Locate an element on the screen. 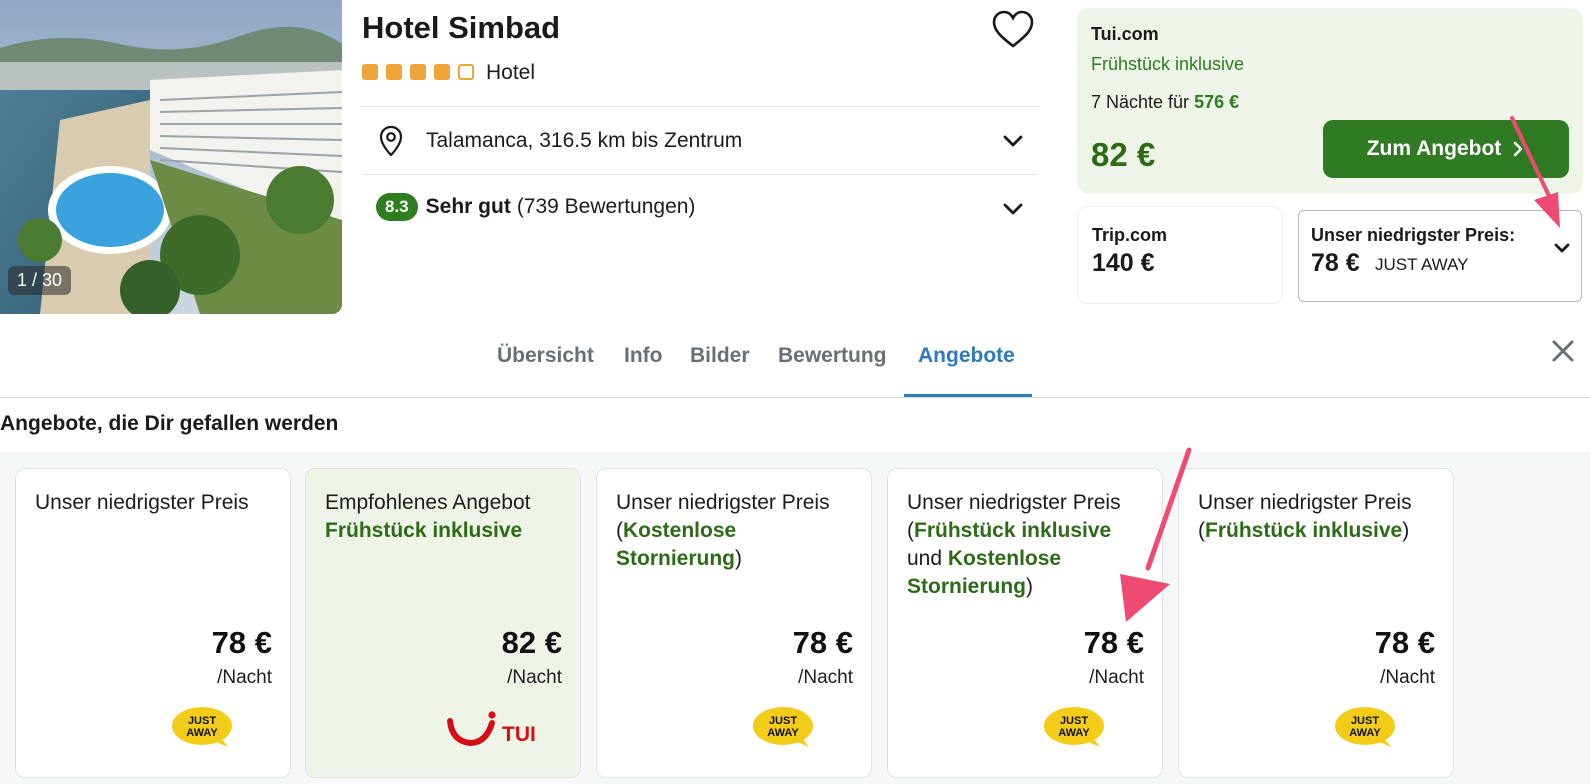 This screenshot has height=784, width=1590. location-text: Talamanca, 316.5 km bis Zentrum is located at coordinates (584, 140).